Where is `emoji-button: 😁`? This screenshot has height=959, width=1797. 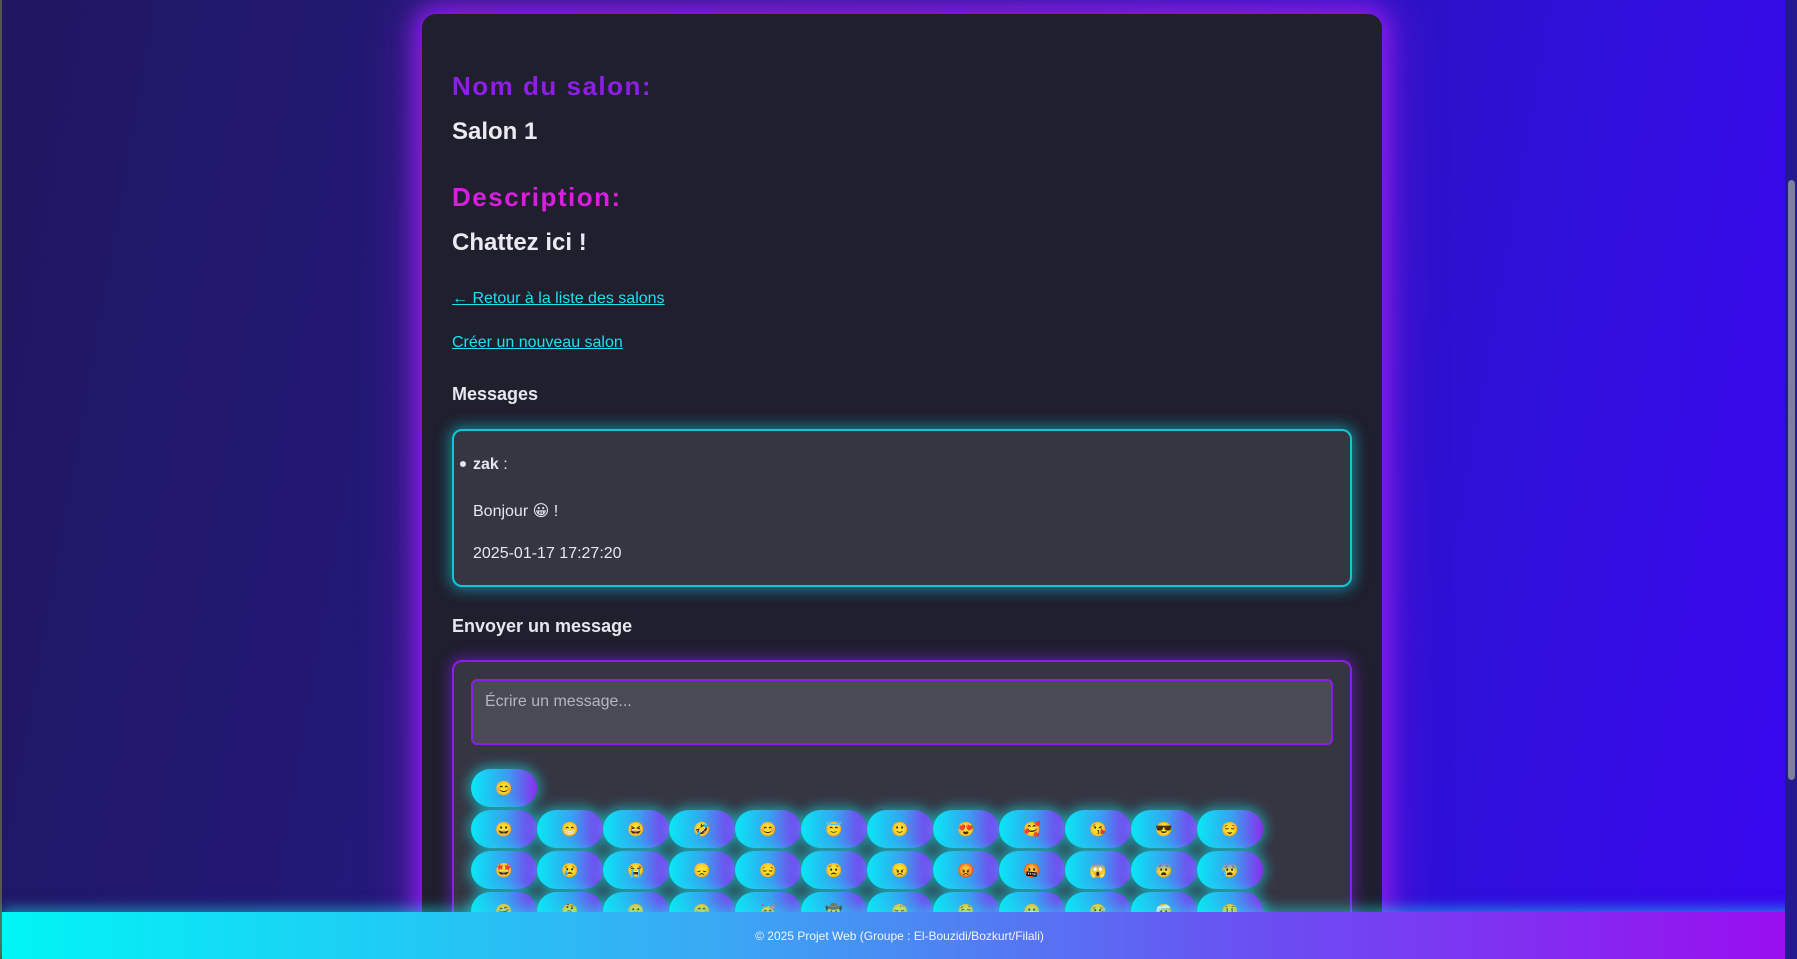 emoji-button: 😁 is located at coordinates (570, 829).